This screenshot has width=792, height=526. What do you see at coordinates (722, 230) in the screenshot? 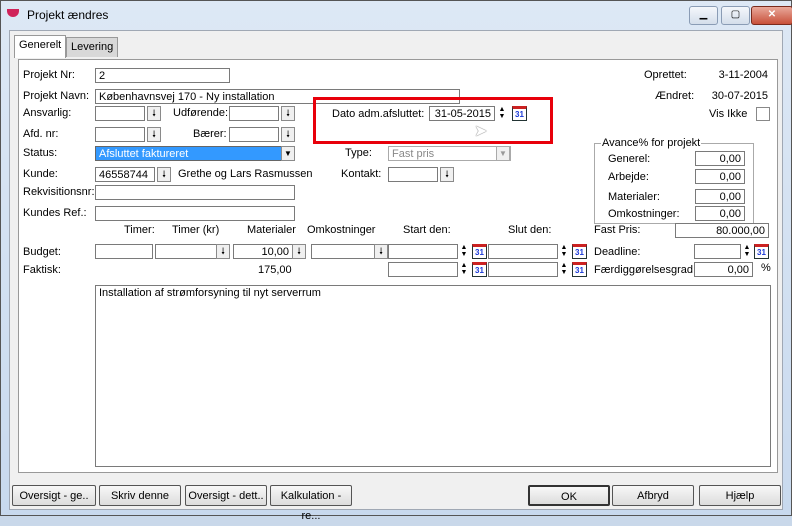
I see `fast-pris-input: 80.000,00` at bounding box center [722, 230].